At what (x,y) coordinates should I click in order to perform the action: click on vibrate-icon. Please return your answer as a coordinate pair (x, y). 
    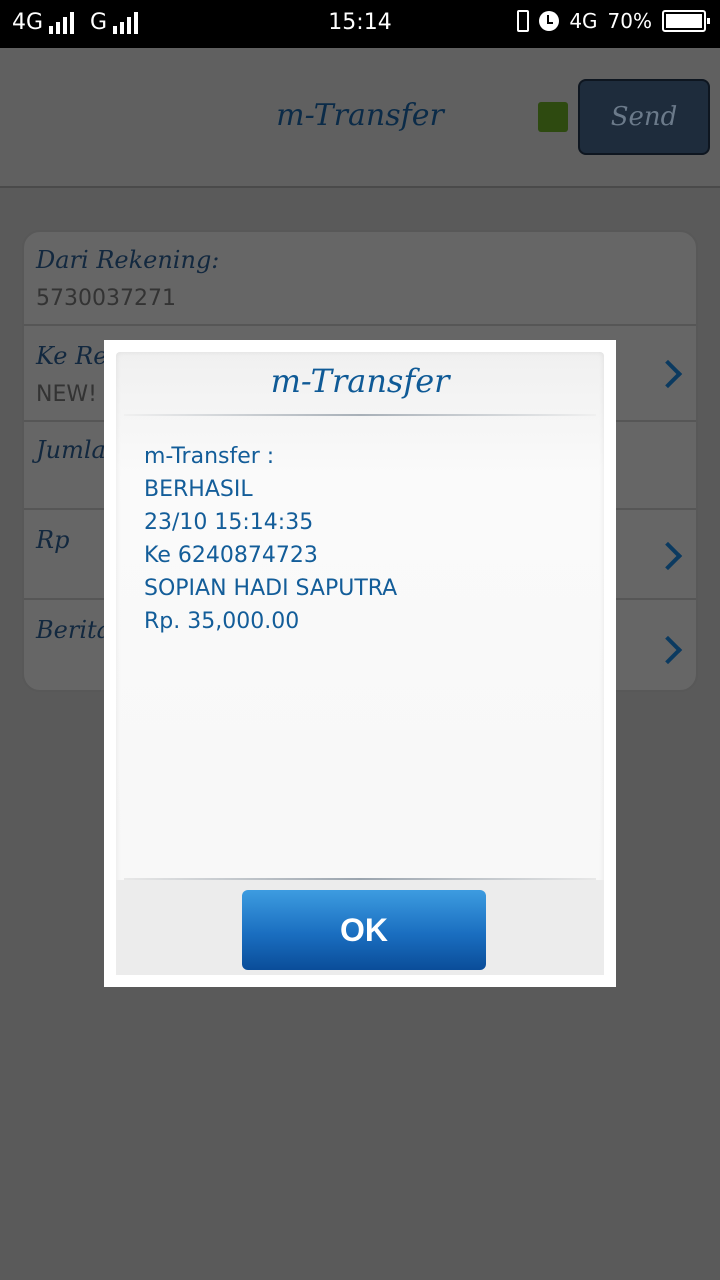
    Looking at the image, I should click on (523, 21).